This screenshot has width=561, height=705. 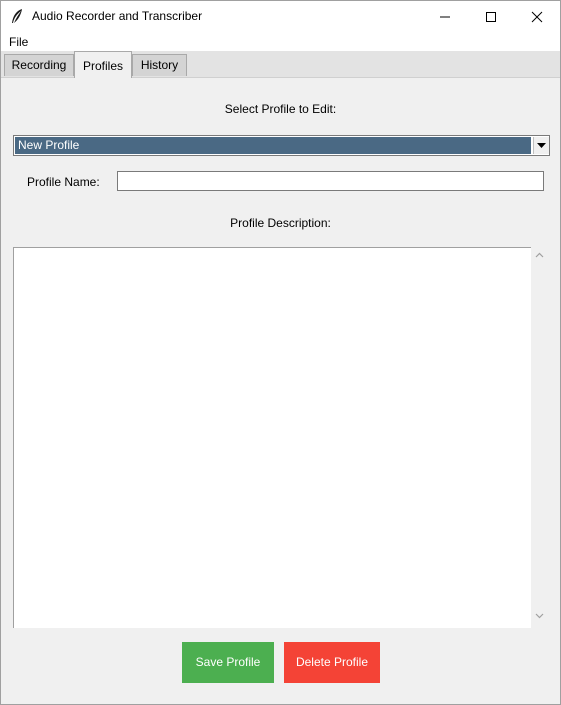 What do you see at coordinates (539, 616) in the screenshot?
I see `scroll-down-icon` at bounding box center [539, 616].